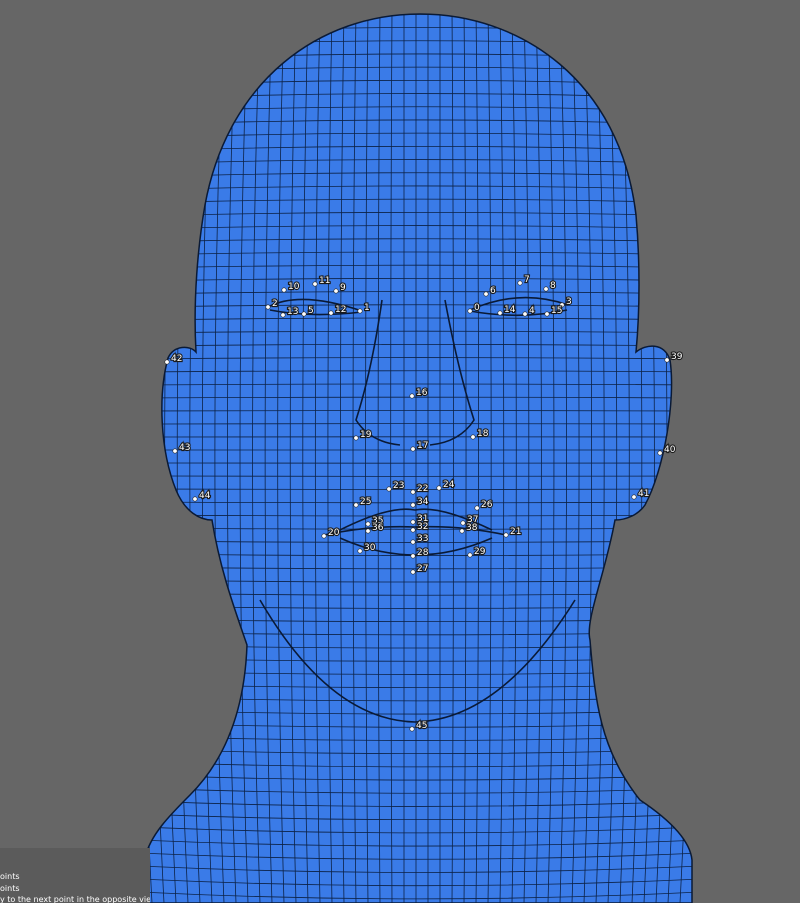 This screenshot has width=800, height=903. Describe the element at coordinates (294, 287) in the screenshot. I see `landmark-label: 10` at that location.